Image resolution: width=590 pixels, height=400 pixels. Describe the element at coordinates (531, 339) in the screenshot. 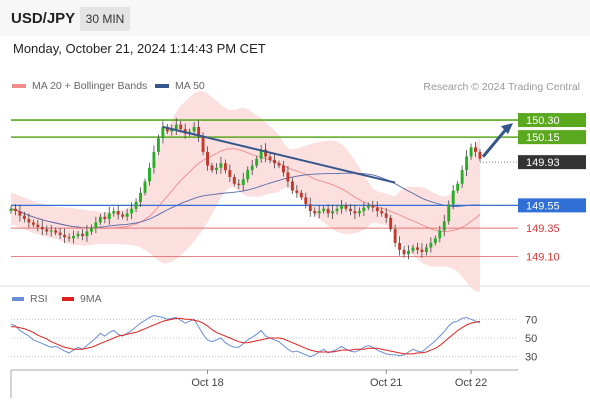

I see `rsi-tick-label: 50` at that location.